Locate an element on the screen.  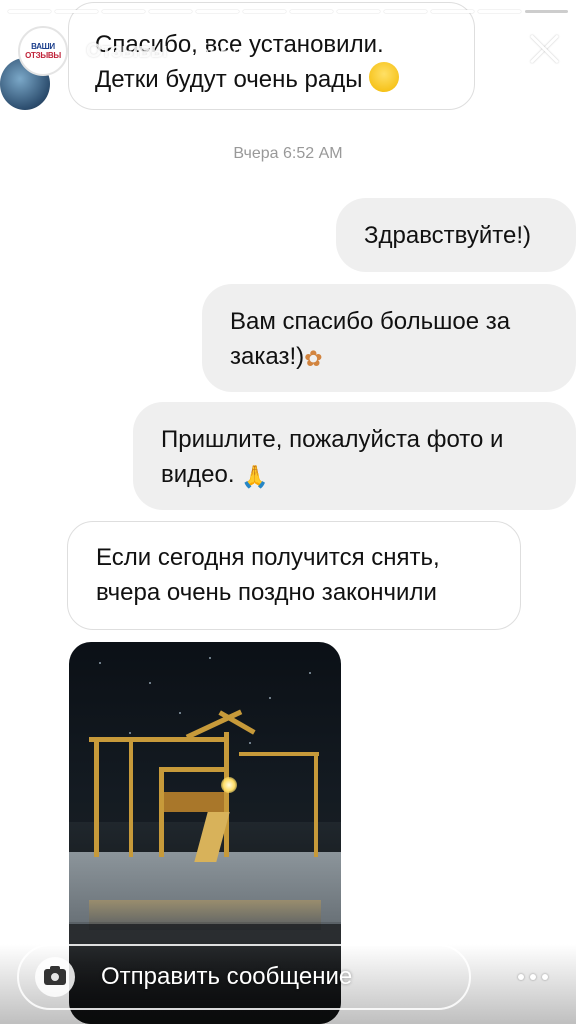
close-icon is located at coordinates (545, 49).